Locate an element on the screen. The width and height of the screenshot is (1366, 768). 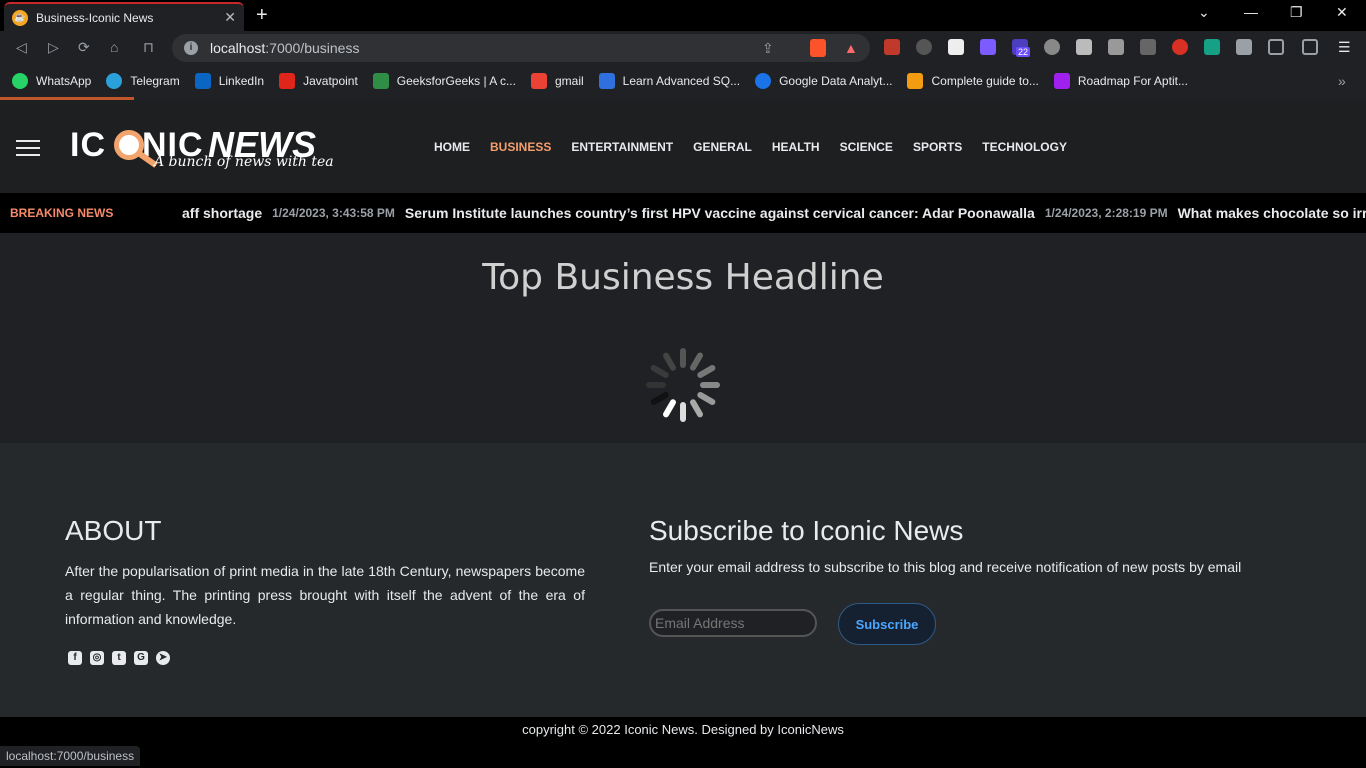
wallet-icon is located at coordinates (1310, 47).